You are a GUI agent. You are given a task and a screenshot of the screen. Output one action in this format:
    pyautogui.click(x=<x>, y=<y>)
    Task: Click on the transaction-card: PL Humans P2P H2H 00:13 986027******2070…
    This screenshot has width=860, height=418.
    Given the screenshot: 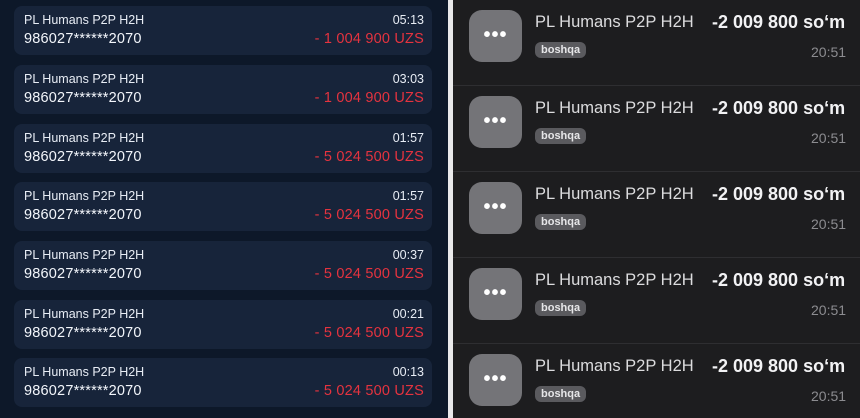 What is the action you would take?
    pyautogui.click(x=223, y=382)
    